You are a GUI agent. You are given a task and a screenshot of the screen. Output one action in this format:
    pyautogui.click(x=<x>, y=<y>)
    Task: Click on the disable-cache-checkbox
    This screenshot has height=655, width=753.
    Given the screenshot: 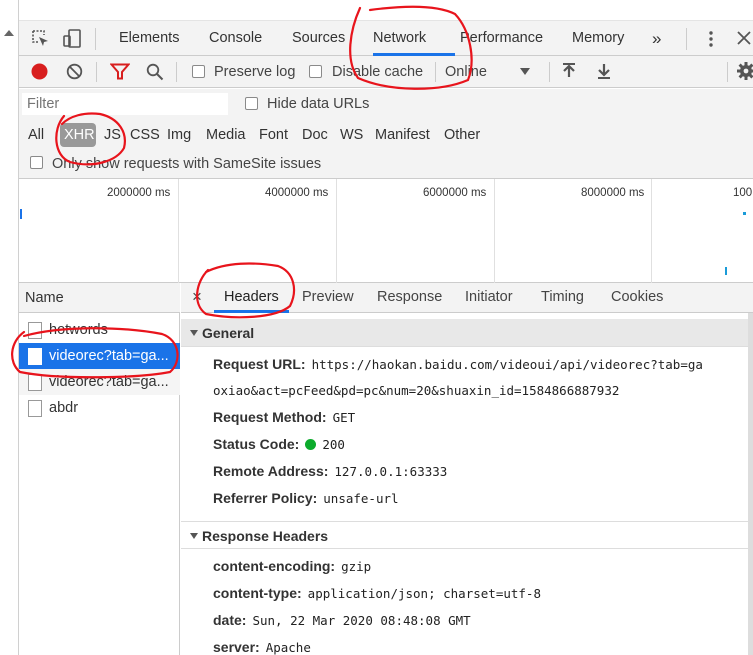 What is the action you would take?
    pyautogui.click(x=315, y=71)
    